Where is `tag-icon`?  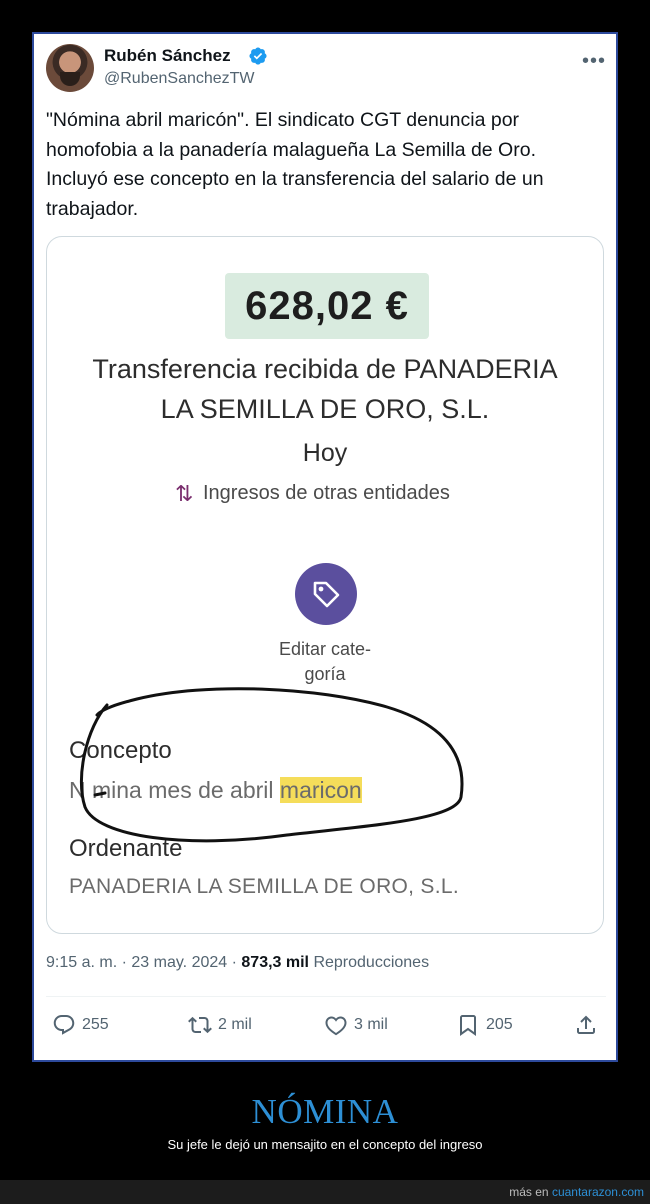 tag-icon is located at coordinates (326, 594).